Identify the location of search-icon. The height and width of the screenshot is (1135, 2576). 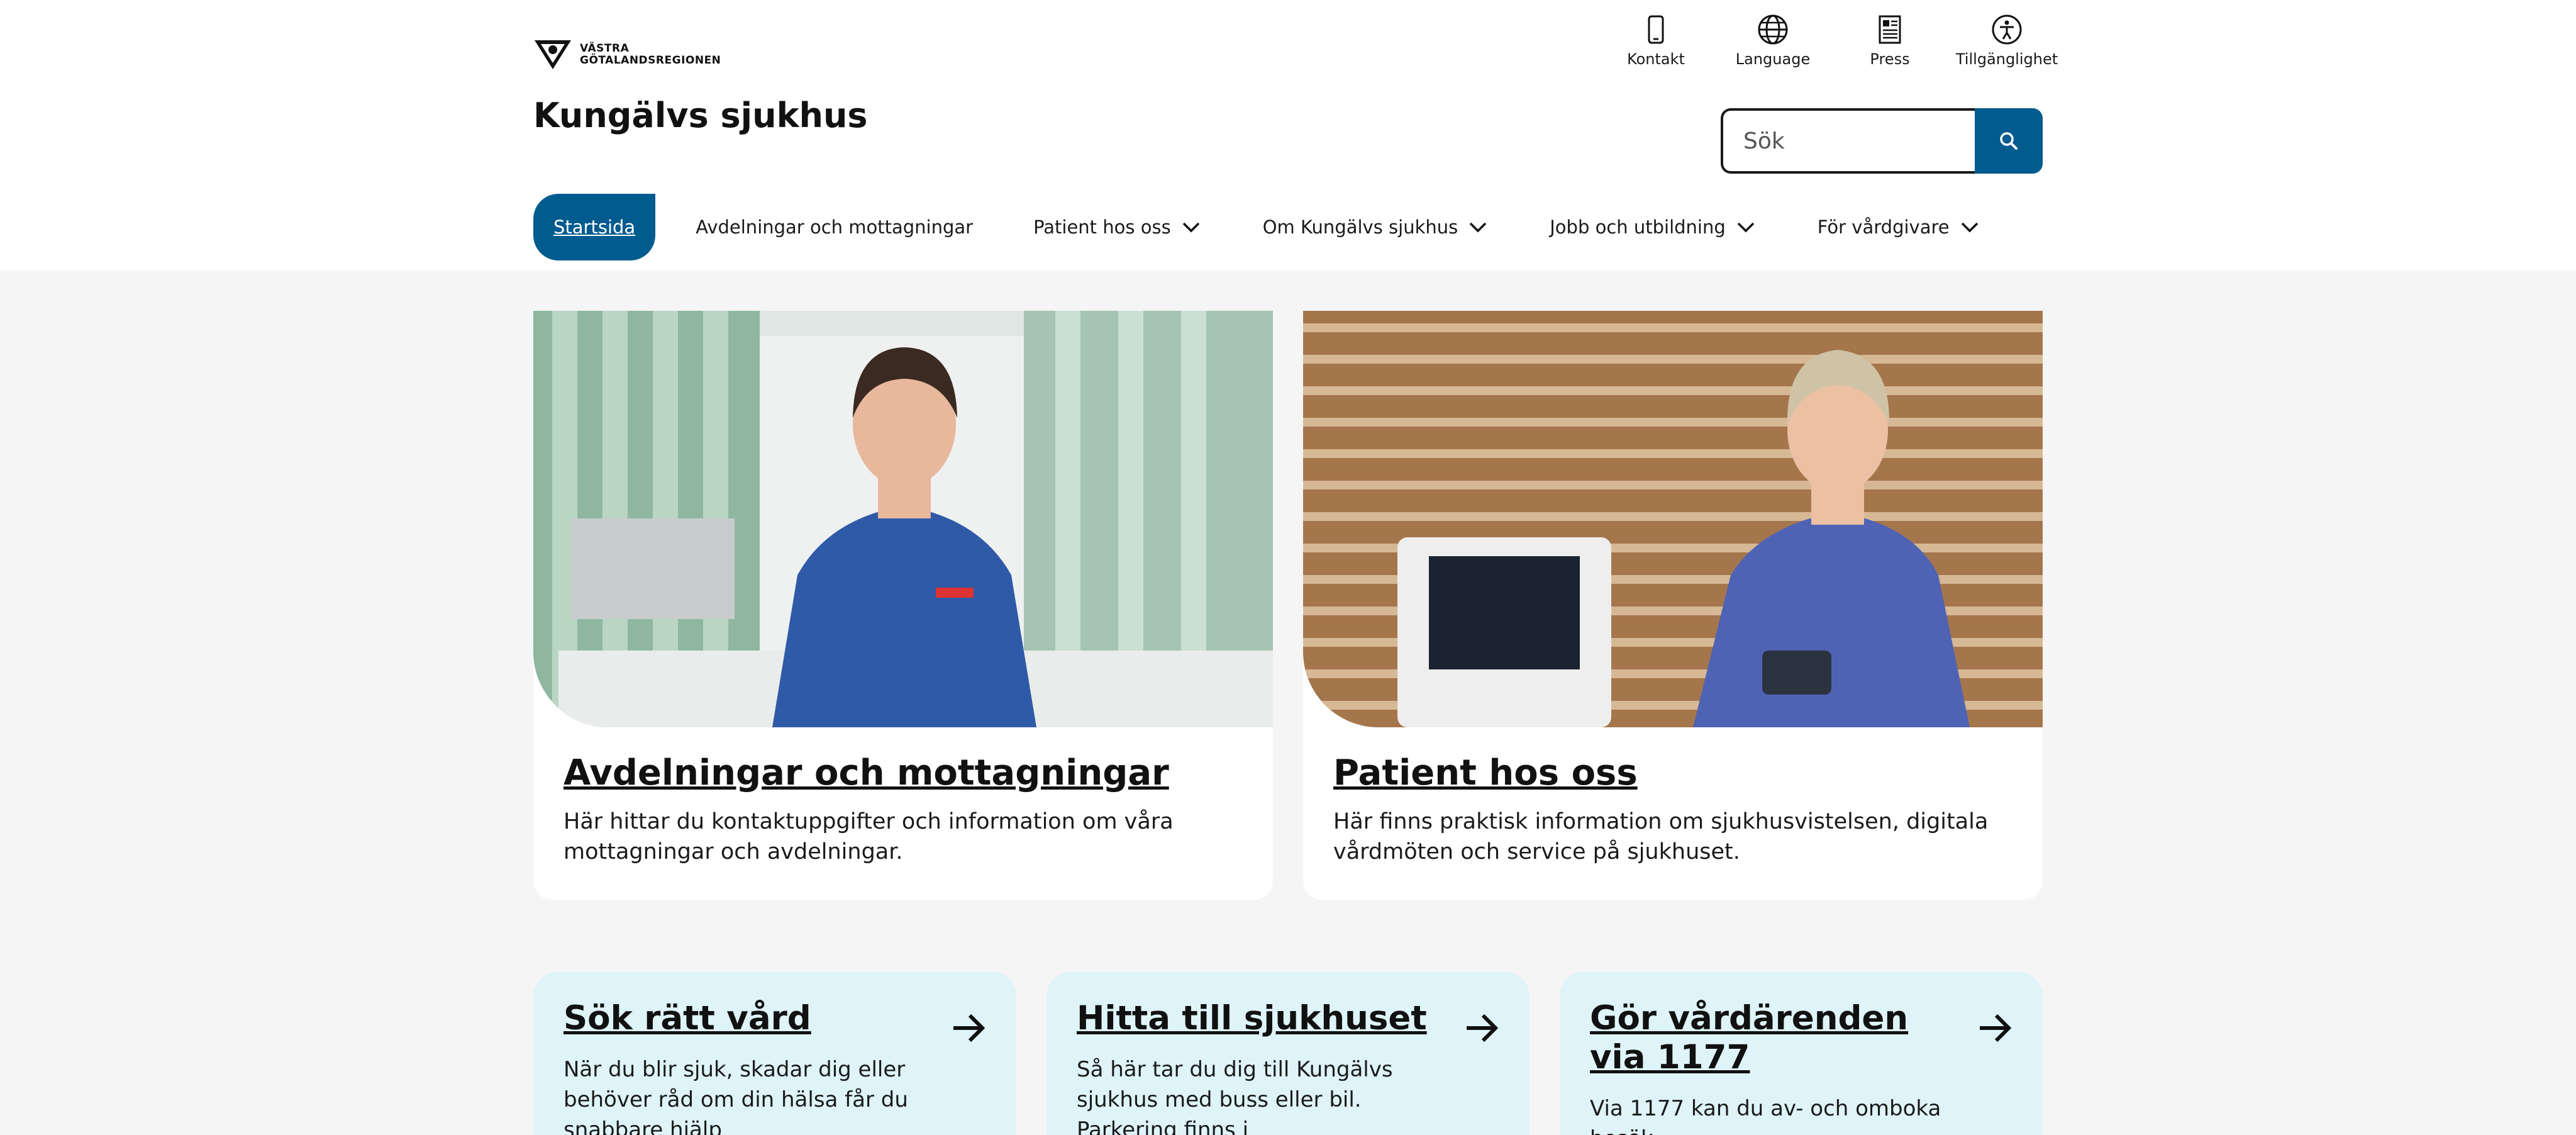
(2009, 141).